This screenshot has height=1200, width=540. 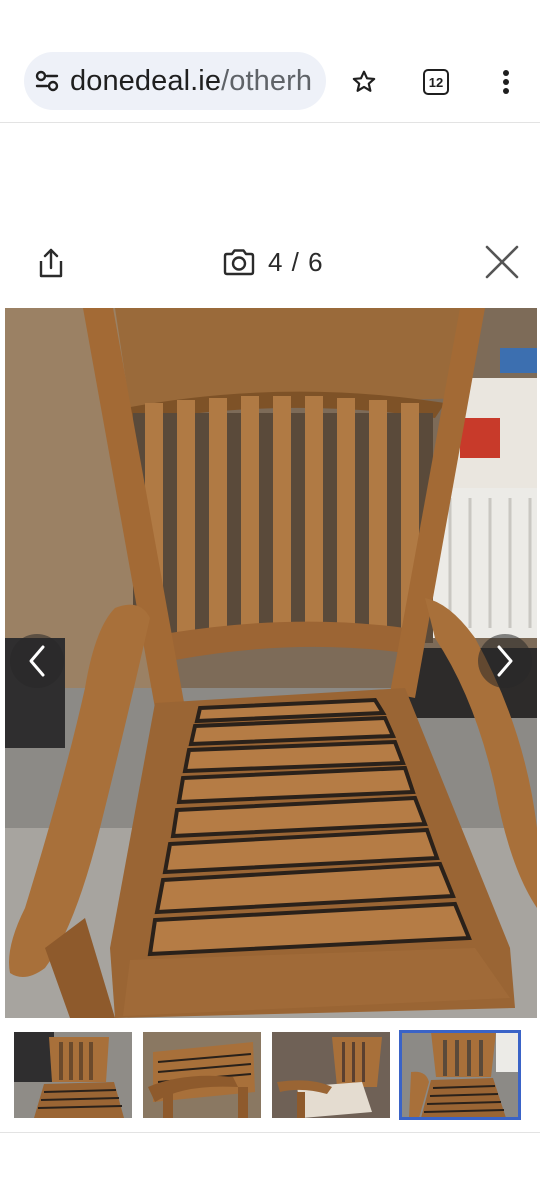 What do you see at coordinates (239, 262) in the screenshot?
I see `camera-icon` at bounding box center [239, 262].